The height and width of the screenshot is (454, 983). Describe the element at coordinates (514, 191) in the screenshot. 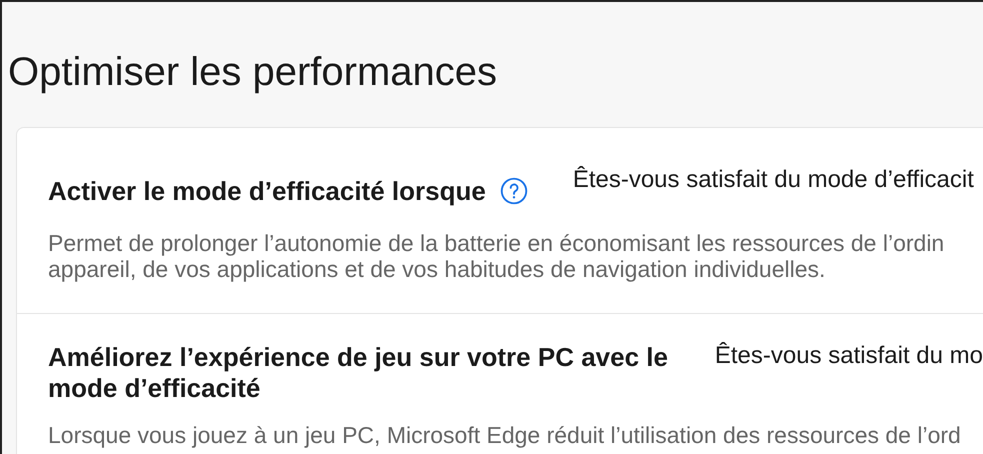

I see `help-icon` at that location.